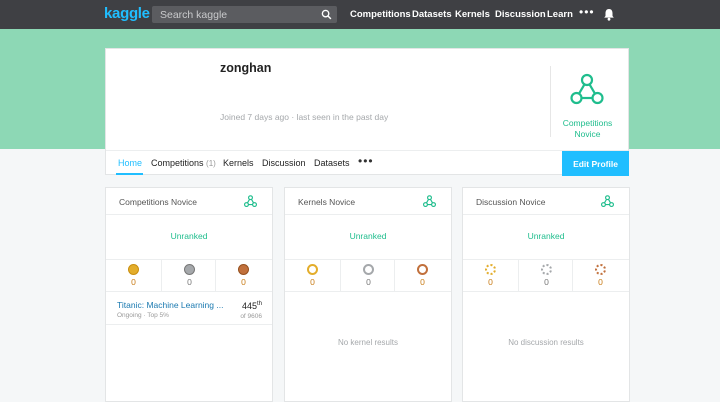  I want to click on tier-label-line2: Novice, so click(587, 134).